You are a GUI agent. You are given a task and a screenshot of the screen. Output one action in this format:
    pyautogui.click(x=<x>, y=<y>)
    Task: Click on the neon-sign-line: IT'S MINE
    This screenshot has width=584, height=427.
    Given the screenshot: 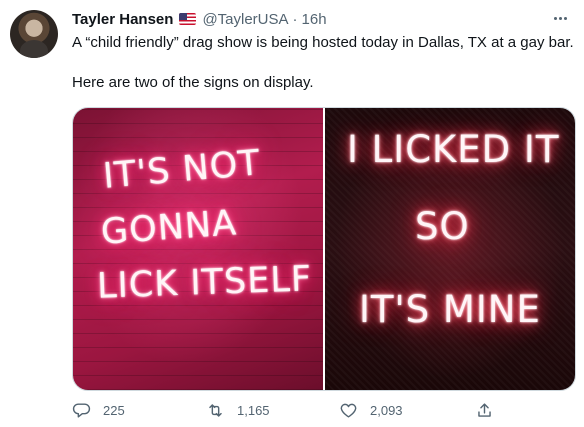 What is the action you would take?
    pyautogui.click(x=450, y=309)
    